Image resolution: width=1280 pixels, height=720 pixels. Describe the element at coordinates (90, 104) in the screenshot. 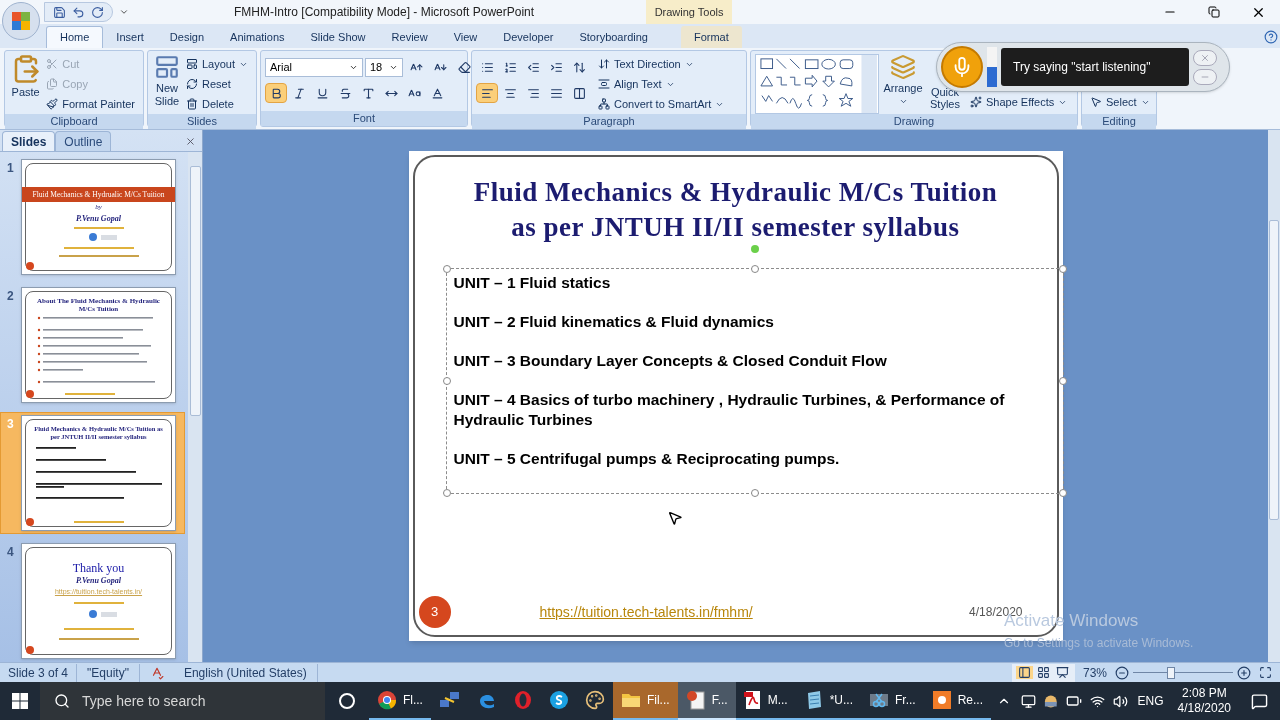

I see `format-painter-button: Format Painter` at that location.